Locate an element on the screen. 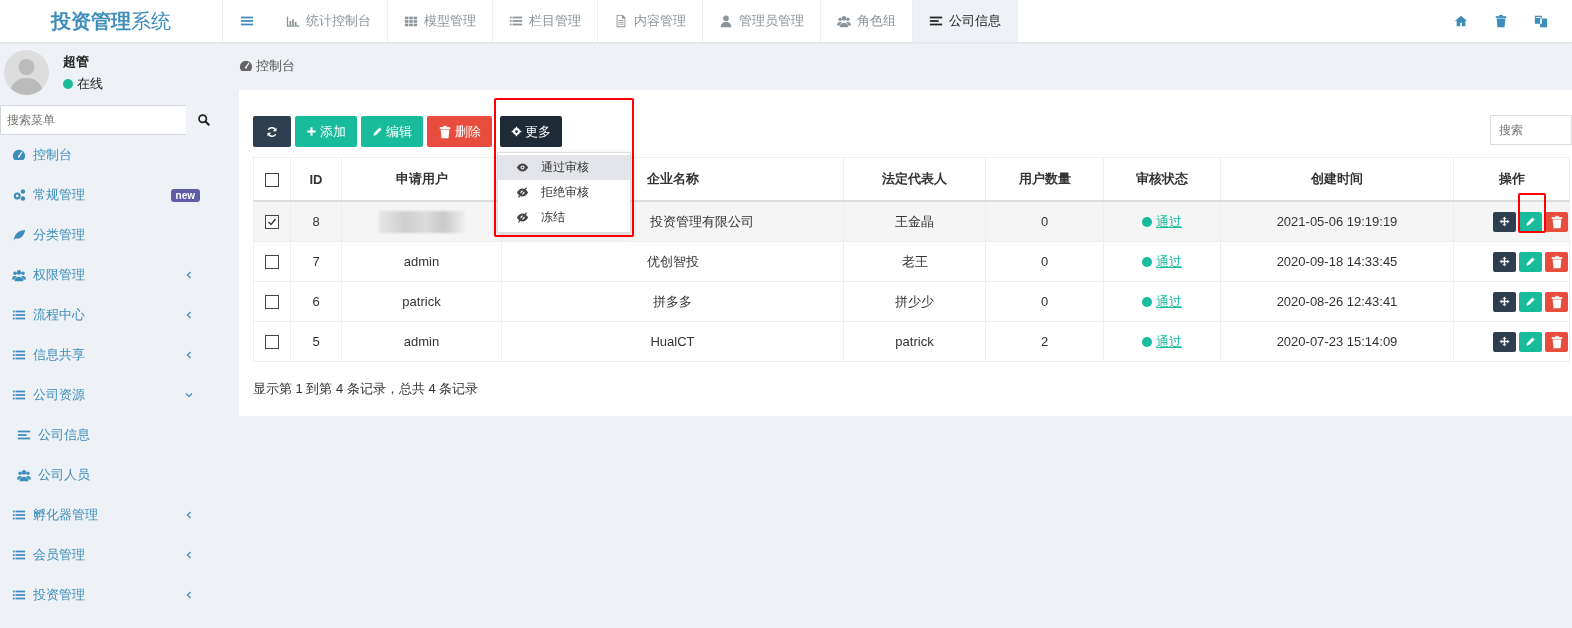 This screenshot has width=1572, height=628. column-header: 操作 is located at coordinates (1511, 178).